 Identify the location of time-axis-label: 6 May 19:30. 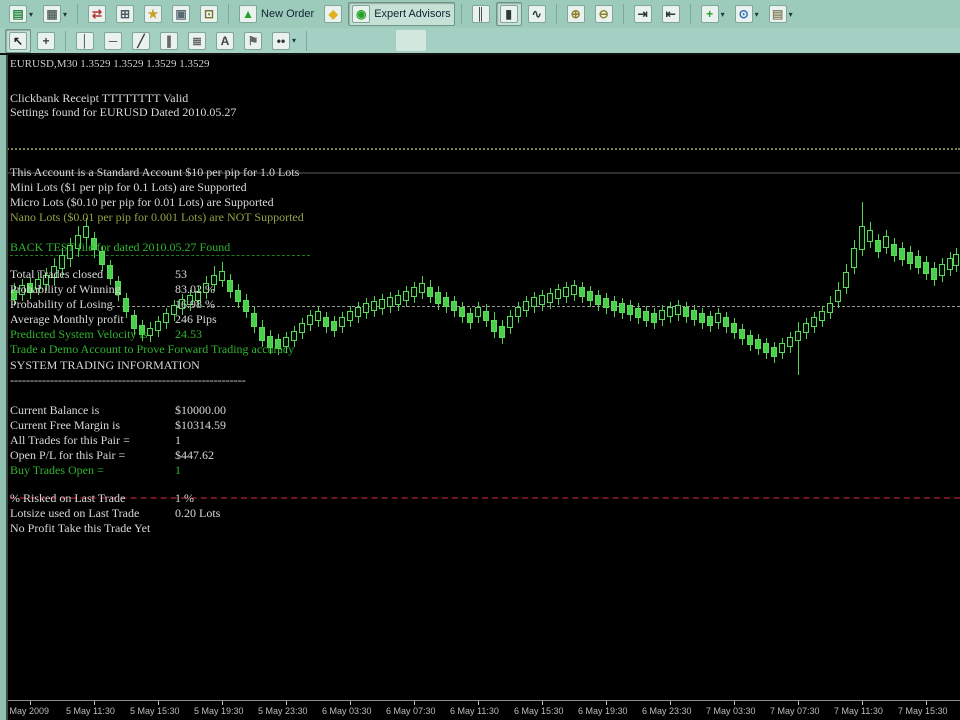
(603, 711).